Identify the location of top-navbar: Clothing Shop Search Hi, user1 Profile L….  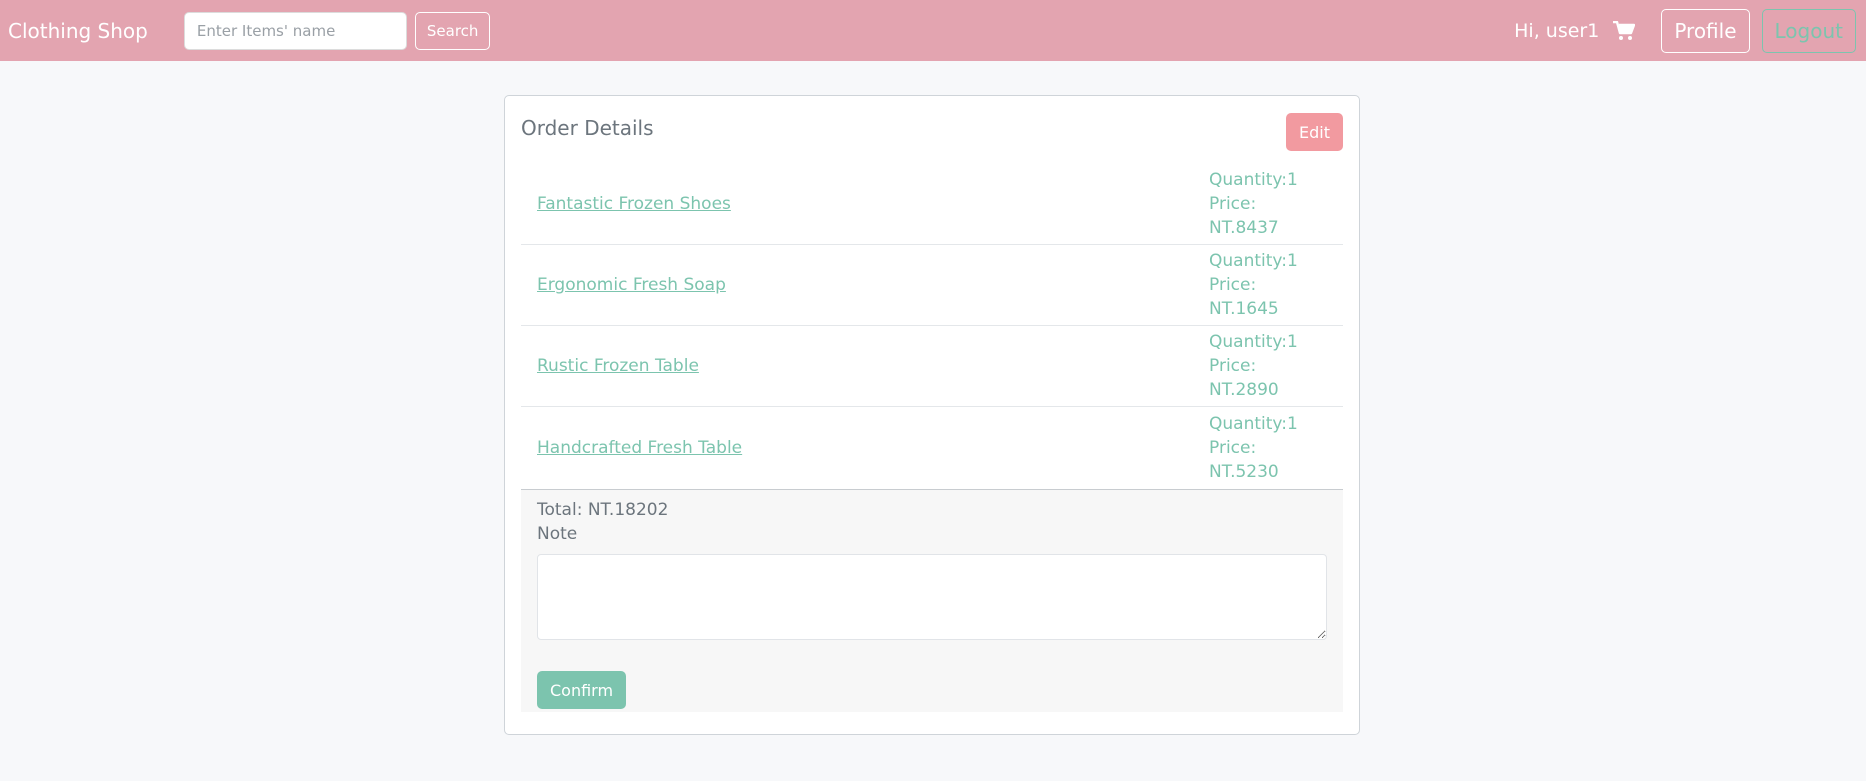
(933, 30).